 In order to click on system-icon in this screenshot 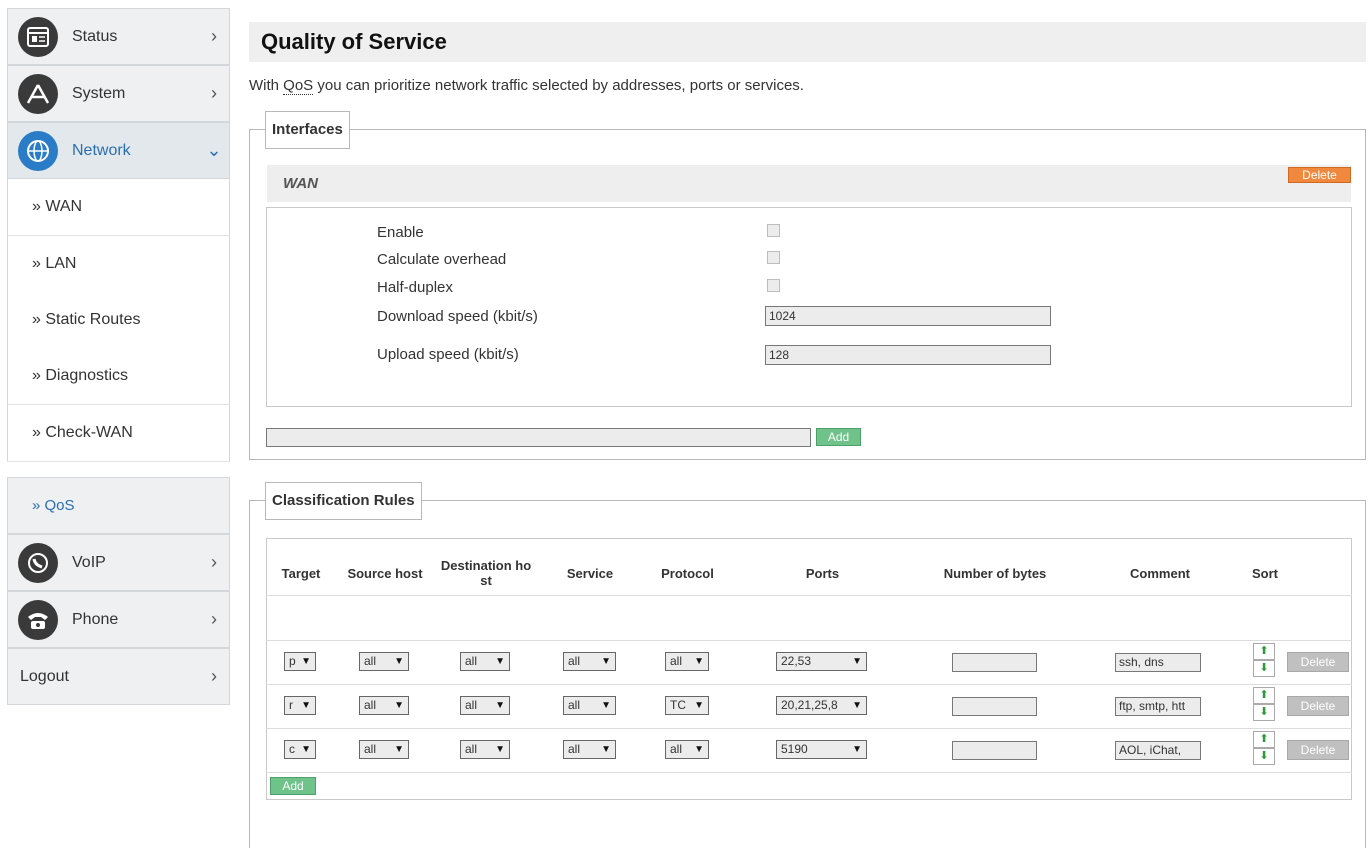, I will do `click(38, 93)`.